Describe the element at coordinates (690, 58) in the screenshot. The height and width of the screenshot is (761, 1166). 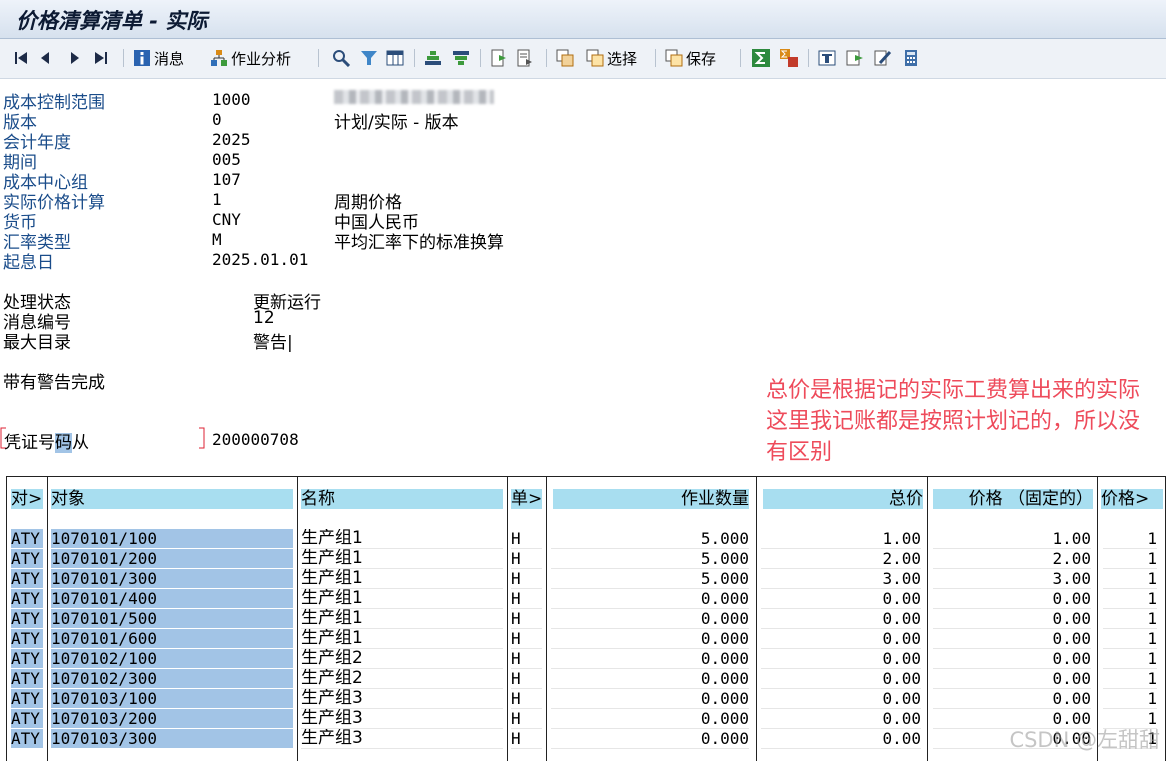
I see `save-button: 保存` at that location.